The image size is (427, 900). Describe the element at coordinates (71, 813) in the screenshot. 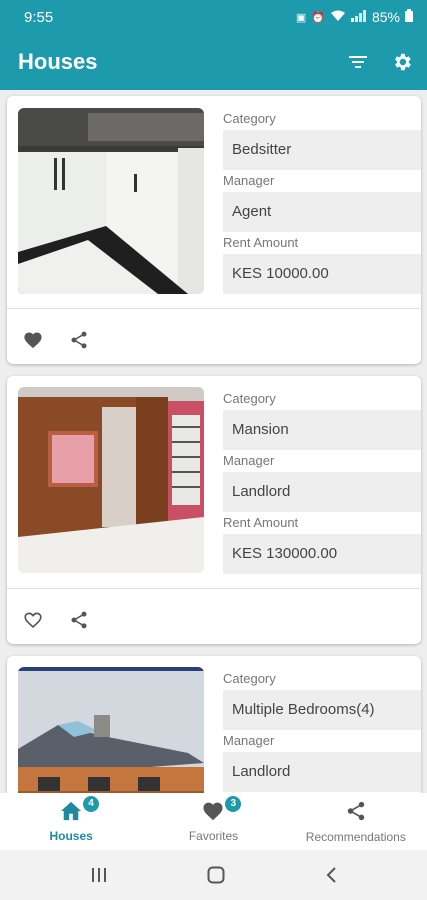

I see `home-icon` at that location.